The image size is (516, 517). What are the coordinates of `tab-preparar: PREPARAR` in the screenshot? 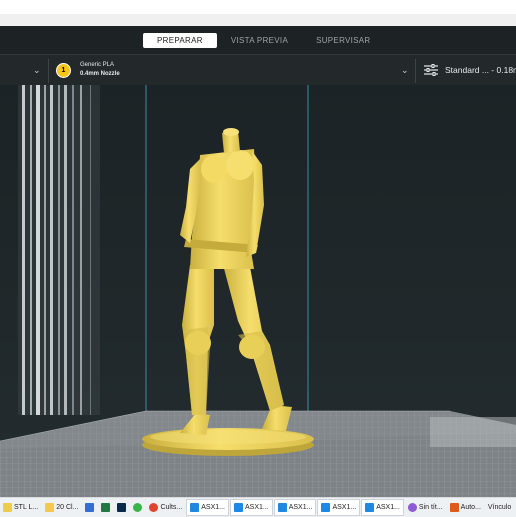 It's located at (180, 40).